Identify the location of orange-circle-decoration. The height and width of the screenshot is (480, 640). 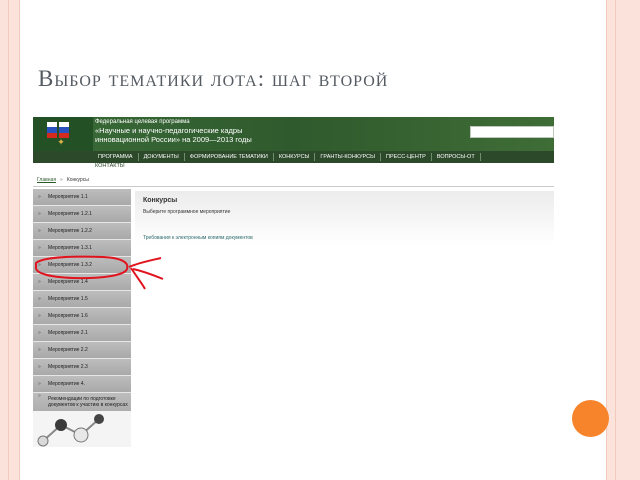
(590, 418).